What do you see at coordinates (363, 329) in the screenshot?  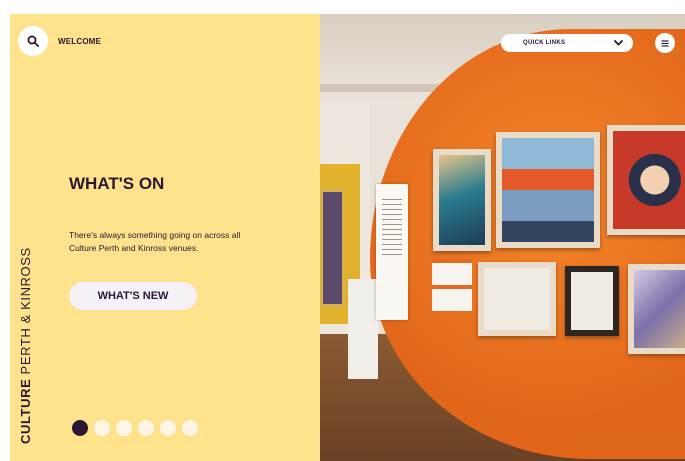 I see `photo-pedestal` at bounding box center [363, 329].